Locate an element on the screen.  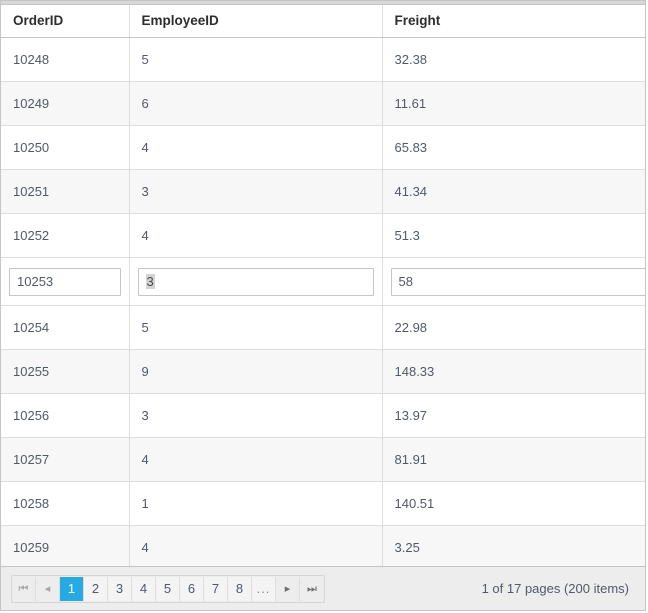
pager-page-5: 5 is located at coordinates (168, 588).